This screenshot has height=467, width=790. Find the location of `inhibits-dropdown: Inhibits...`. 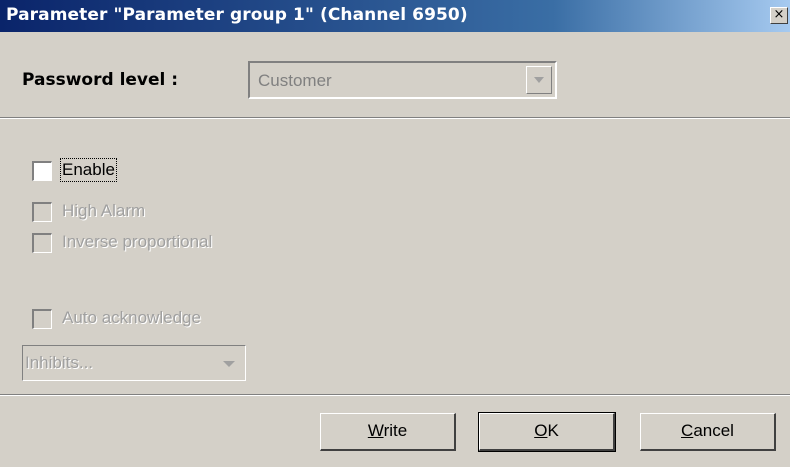

inhibits-dropdown: Inhibits... is located at coordinates (134, 363).